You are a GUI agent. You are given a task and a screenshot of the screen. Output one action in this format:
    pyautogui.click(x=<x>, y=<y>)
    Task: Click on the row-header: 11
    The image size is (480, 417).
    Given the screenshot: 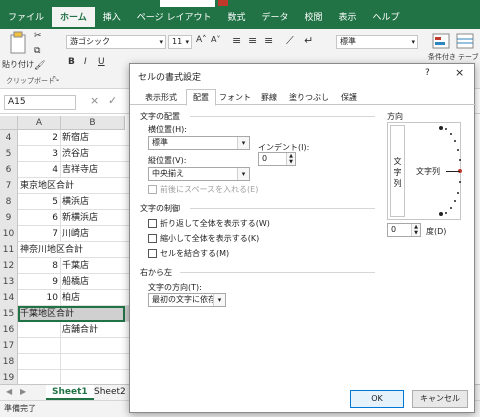 What is the action you would take?
    pyautogui.click(x=9, y=250)
    